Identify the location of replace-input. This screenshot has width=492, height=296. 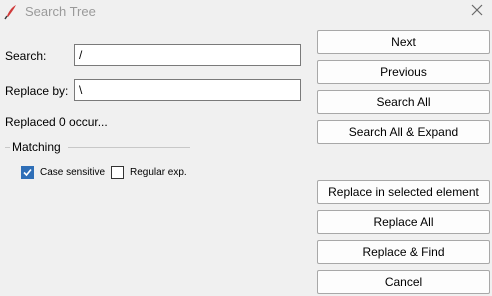
(187, 90).